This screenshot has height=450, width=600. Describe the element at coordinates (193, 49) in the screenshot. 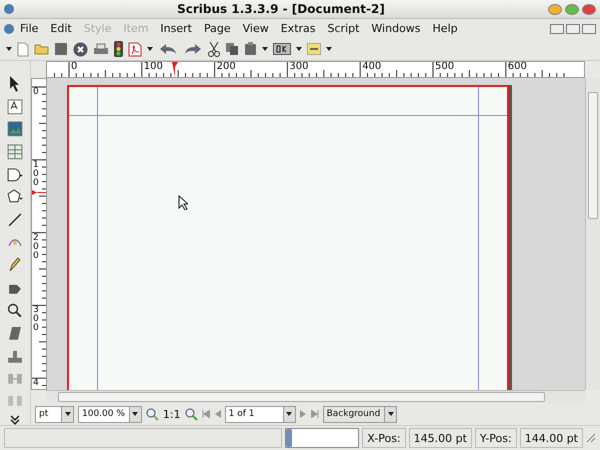

I see `redo-icon` at that location.